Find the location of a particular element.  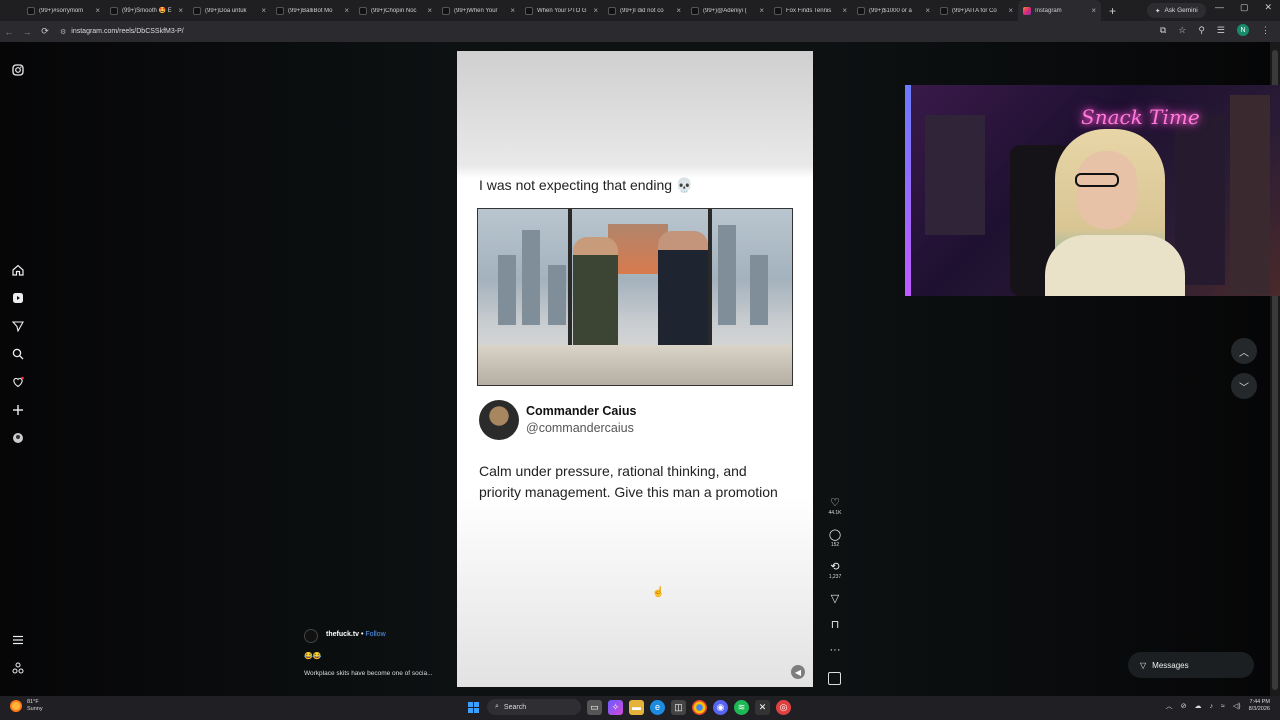

reels-icon is located at coordinates (18, 298).